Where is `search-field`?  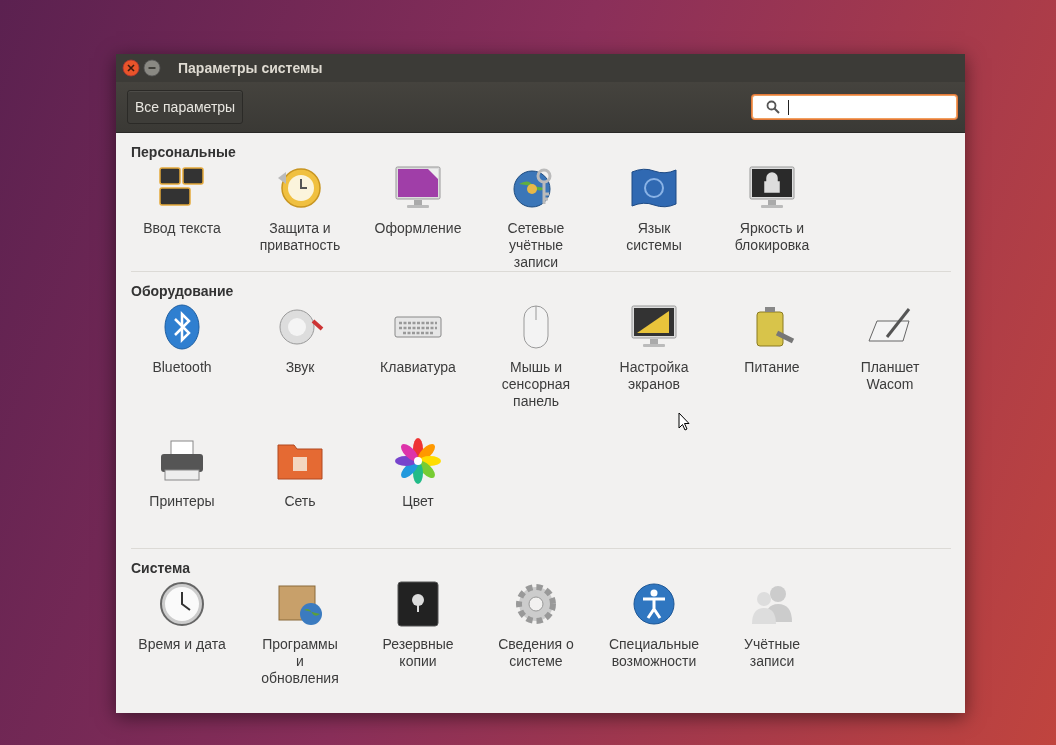 search-field is located at coordinates (854, 107).